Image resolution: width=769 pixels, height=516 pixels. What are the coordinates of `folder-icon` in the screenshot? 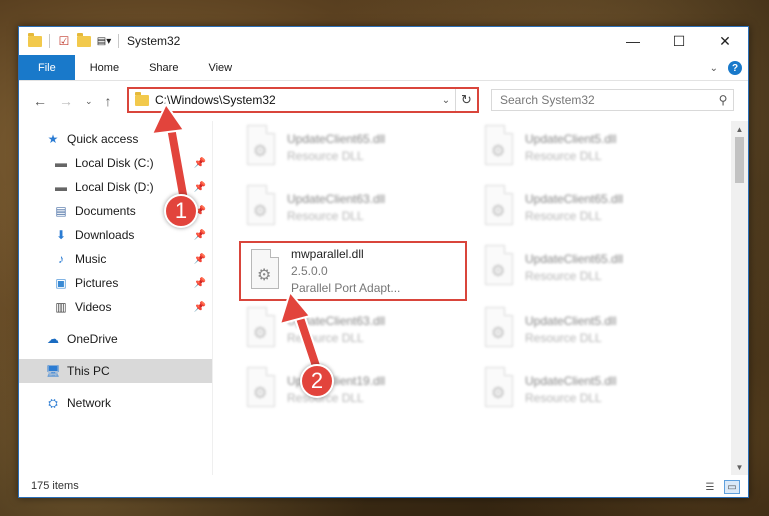 It's located at (142, 98).